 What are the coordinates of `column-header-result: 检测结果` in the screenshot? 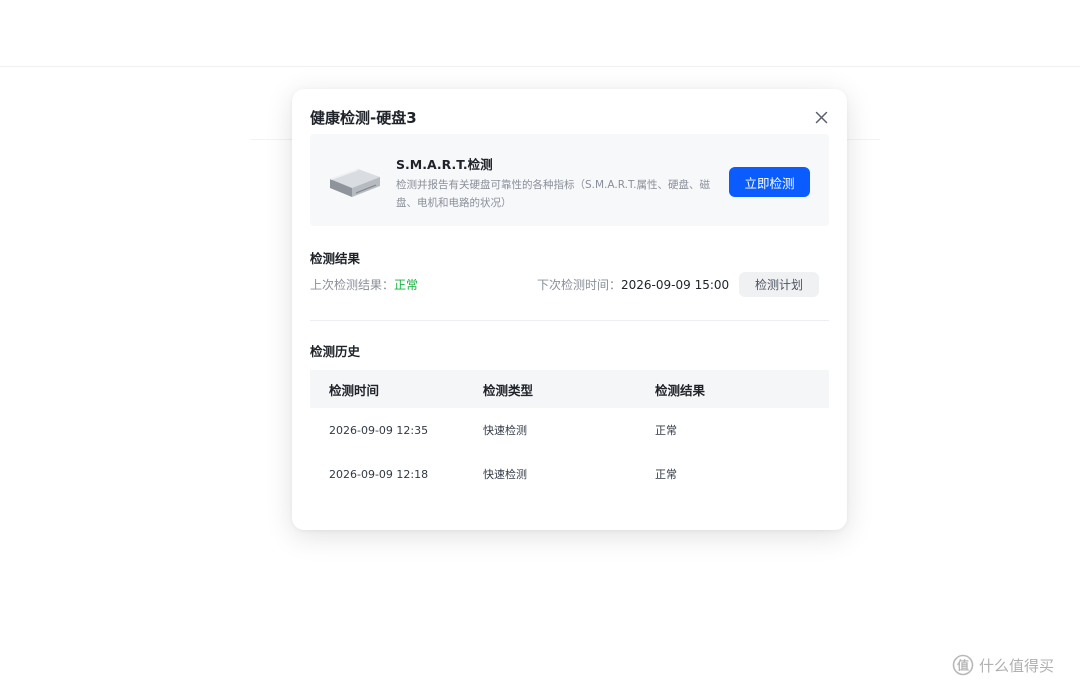 It's located at (680, 390).